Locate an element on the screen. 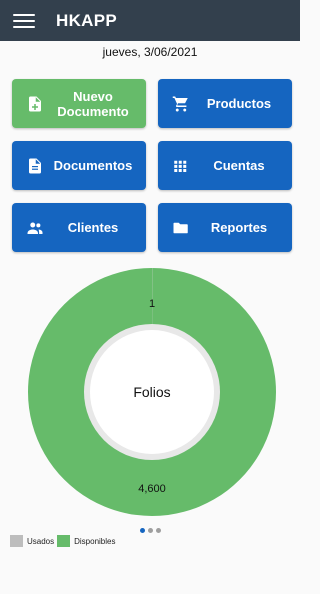 The image size is (320, 594). app-bar: HKAPP is located at coordinates (150, 20).